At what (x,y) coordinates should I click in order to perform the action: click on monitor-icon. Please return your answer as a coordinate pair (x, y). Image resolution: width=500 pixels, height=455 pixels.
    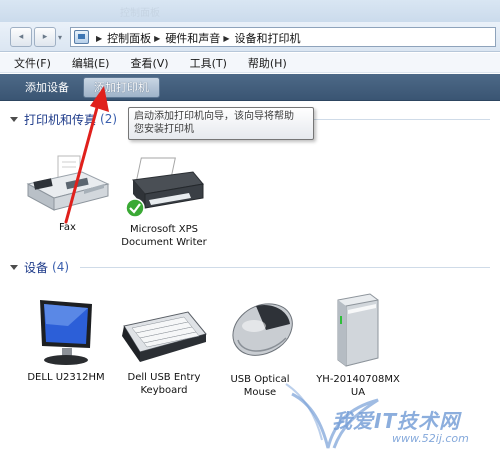
    Looking at the image, I should click on (66, 332).